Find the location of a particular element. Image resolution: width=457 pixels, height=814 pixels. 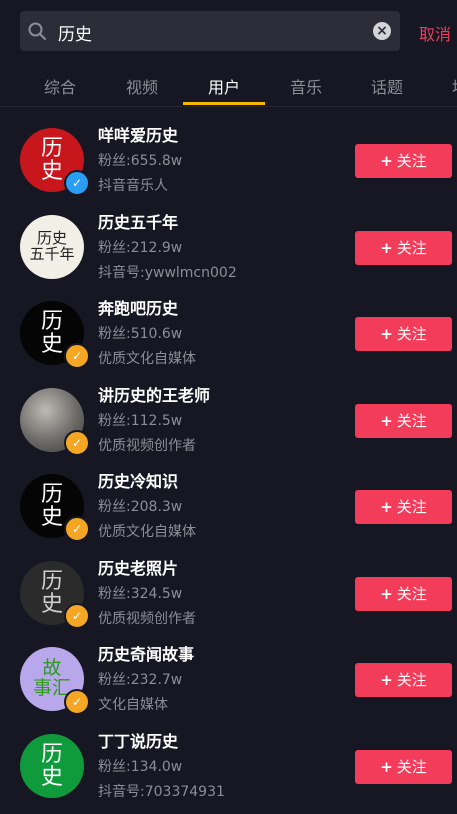

tab-bar: 综合 视频 用户 音乐 话题 地 is located at coordinates (228, 86).